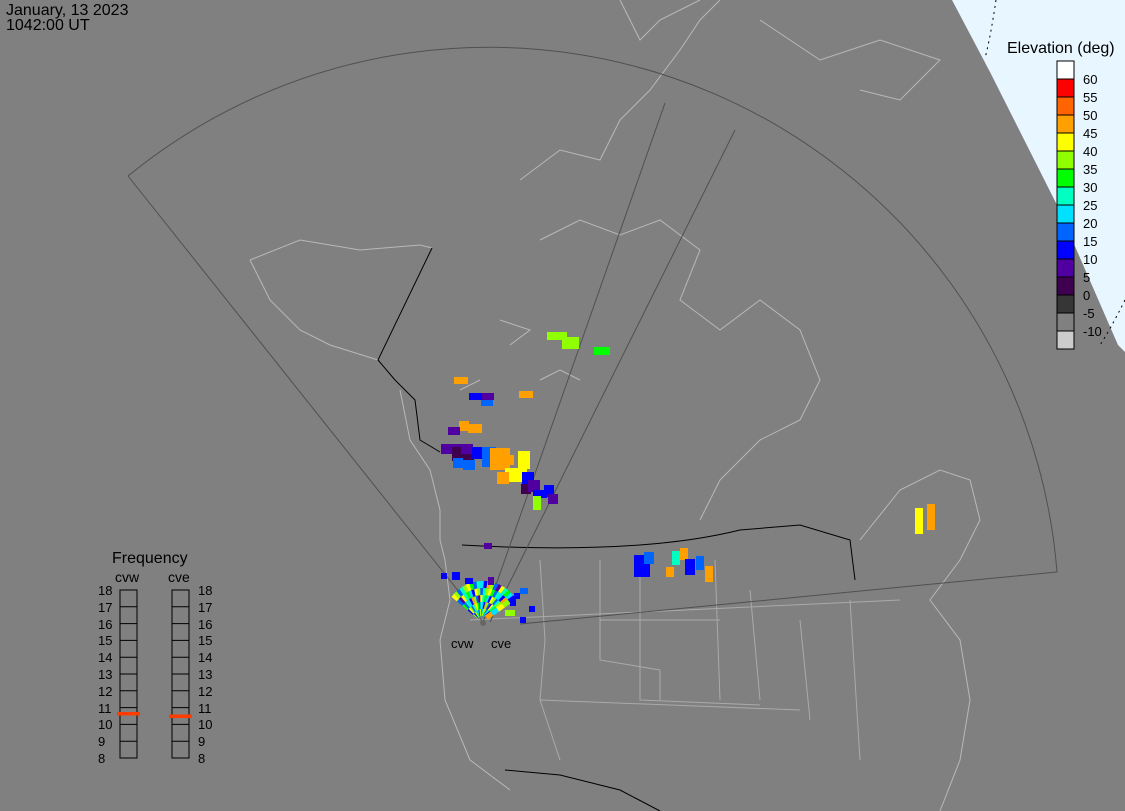  Describe the element at coordinates (127, 577) in the screenshot. I see `freq-radar-label-cvw: cvw` at that location.